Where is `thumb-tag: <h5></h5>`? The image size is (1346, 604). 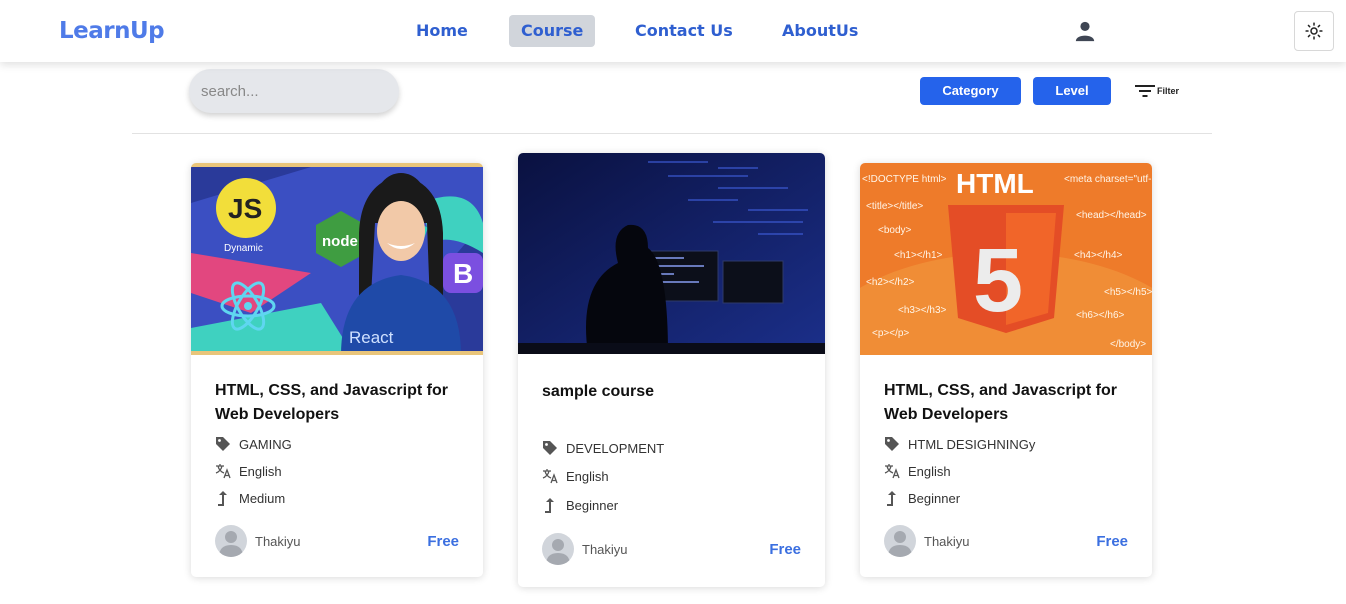
thumb-tag: <h5></h5> is located at coordinates (1128, 292).